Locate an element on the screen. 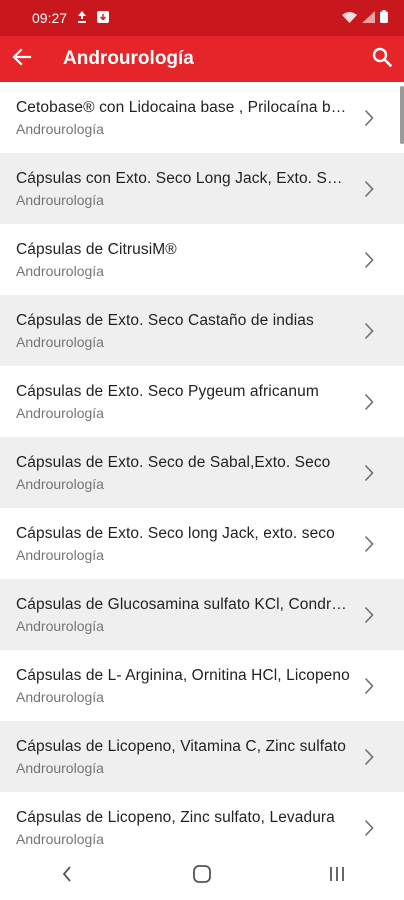  wifi-icon is located at coordinates (349, 18).